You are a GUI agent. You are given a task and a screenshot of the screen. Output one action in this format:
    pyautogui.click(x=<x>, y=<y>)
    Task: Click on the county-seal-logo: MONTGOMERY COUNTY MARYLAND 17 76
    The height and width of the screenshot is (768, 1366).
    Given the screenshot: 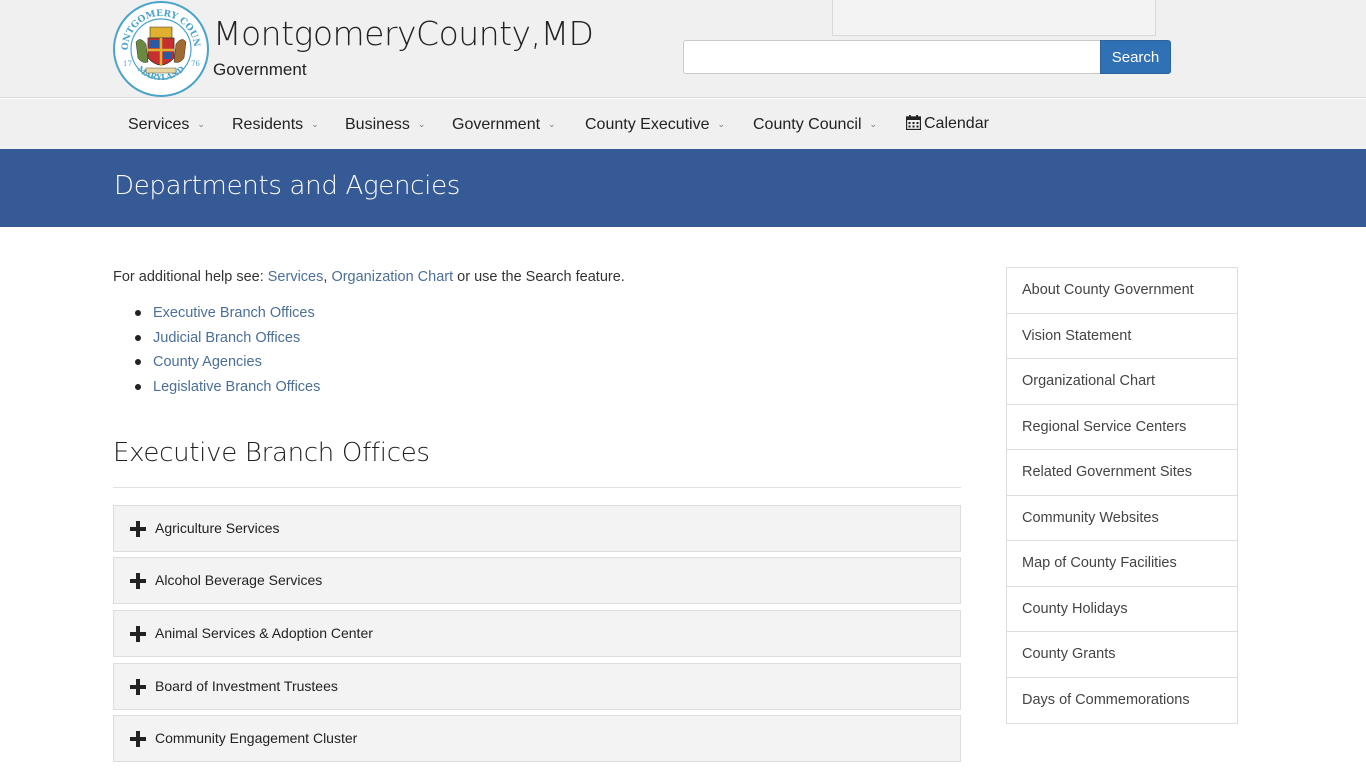 What is the action you would take?
    pyautogui.click(x=161, y=49)
    